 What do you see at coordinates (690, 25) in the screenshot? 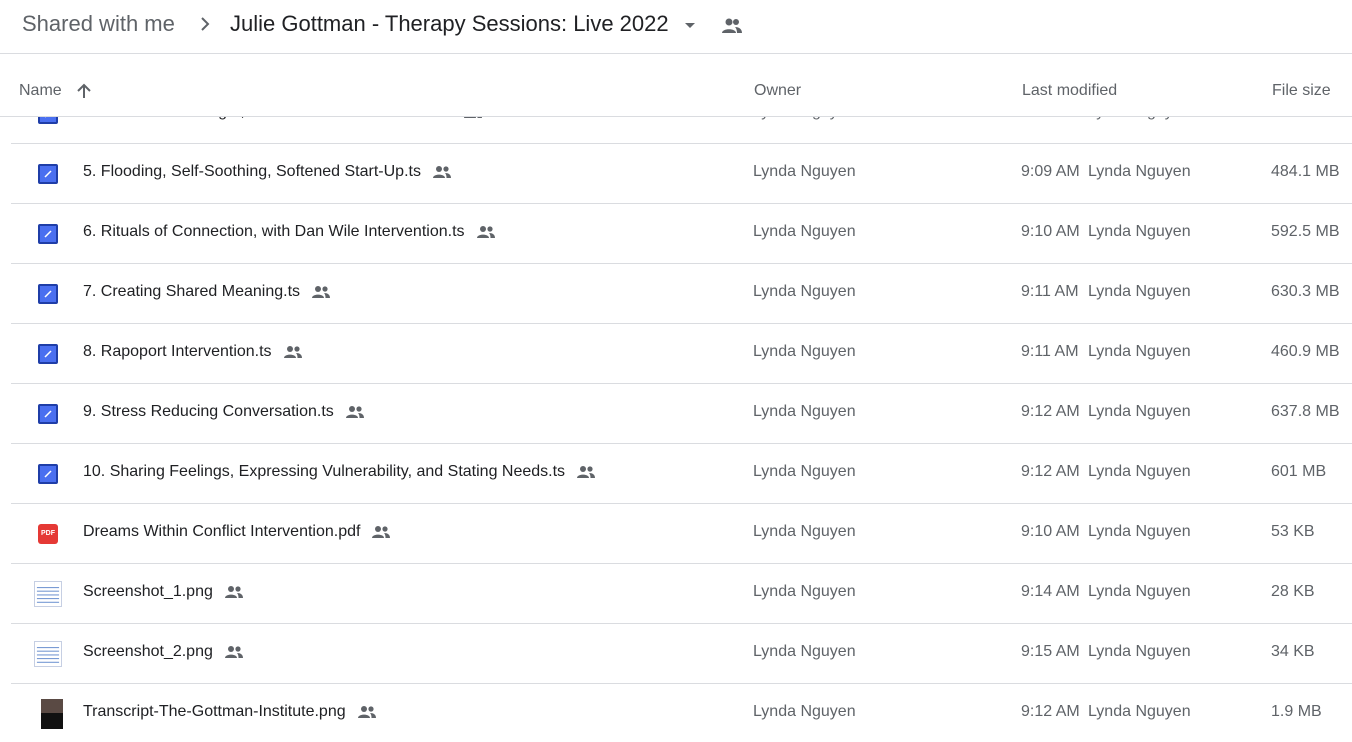
I see `caret-down-icon` at bounding box center [690, 25].